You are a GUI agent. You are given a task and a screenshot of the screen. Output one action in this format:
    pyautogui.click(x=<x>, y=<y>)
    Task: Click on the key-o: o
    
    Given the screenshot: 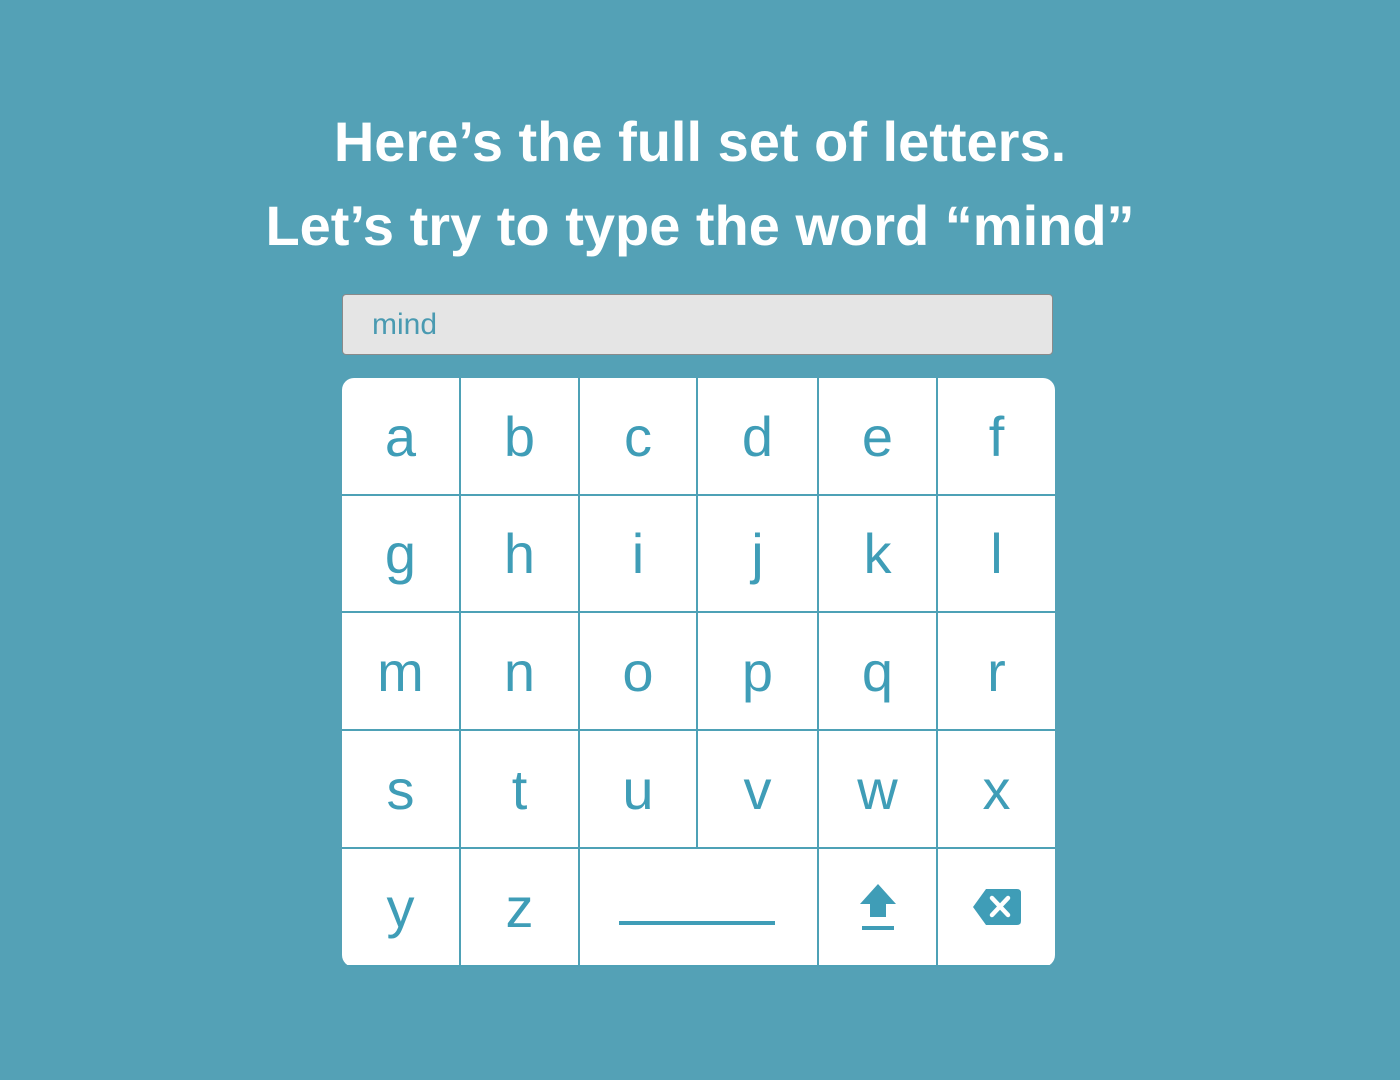 What is the action you would take?
    pyautogui.click(x=638, y=671)
    